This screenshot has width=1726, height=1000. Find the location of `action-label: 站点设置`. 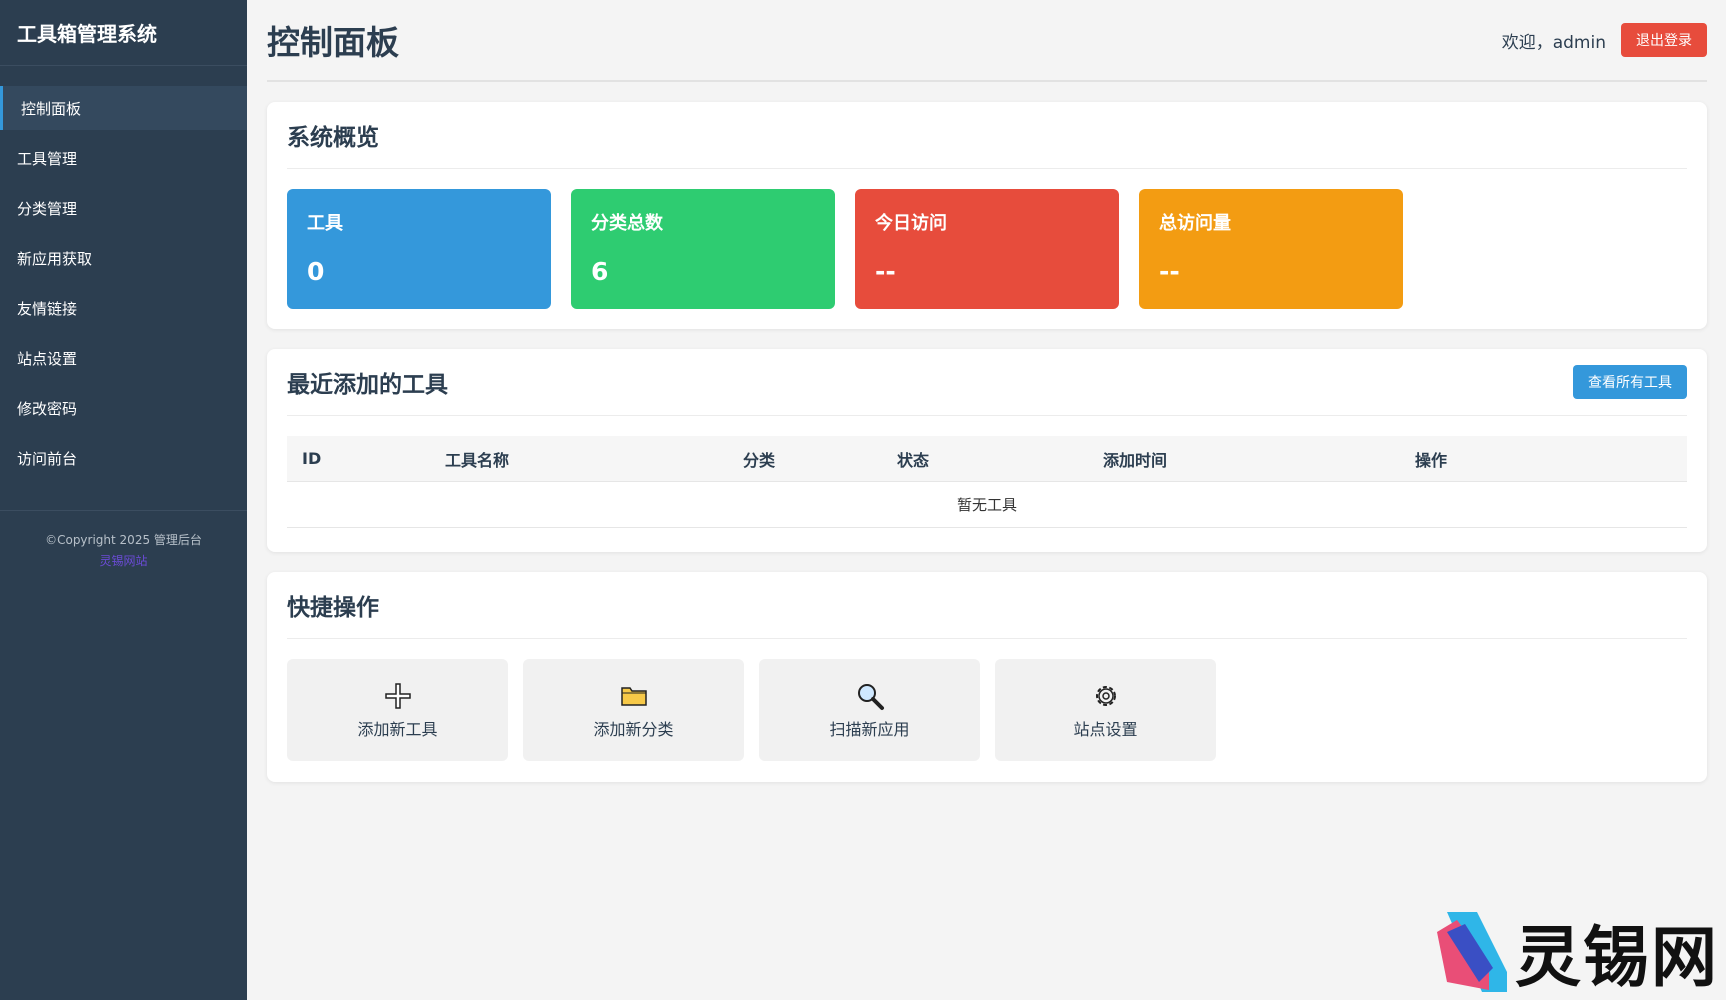

action-label: 站点设置 is located at coordinates (1105, 729).